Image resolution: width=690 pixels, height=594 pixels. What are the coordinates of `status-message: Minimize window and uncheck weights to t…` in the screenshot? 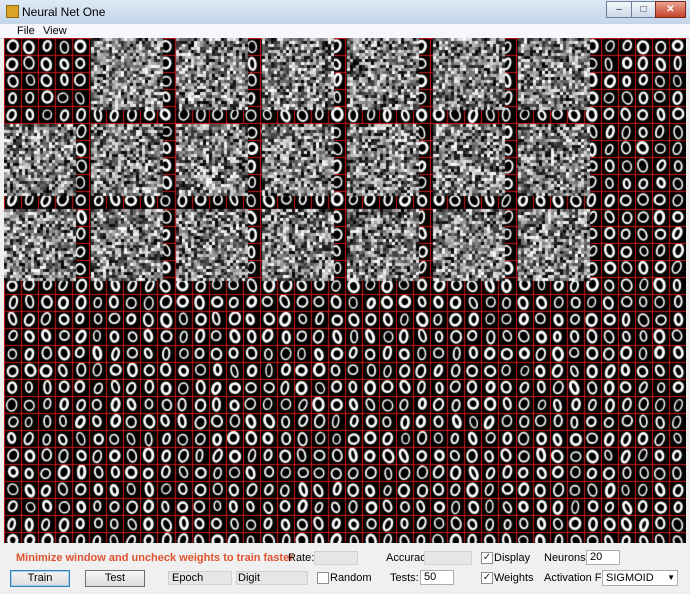 It's located at (155, 558).